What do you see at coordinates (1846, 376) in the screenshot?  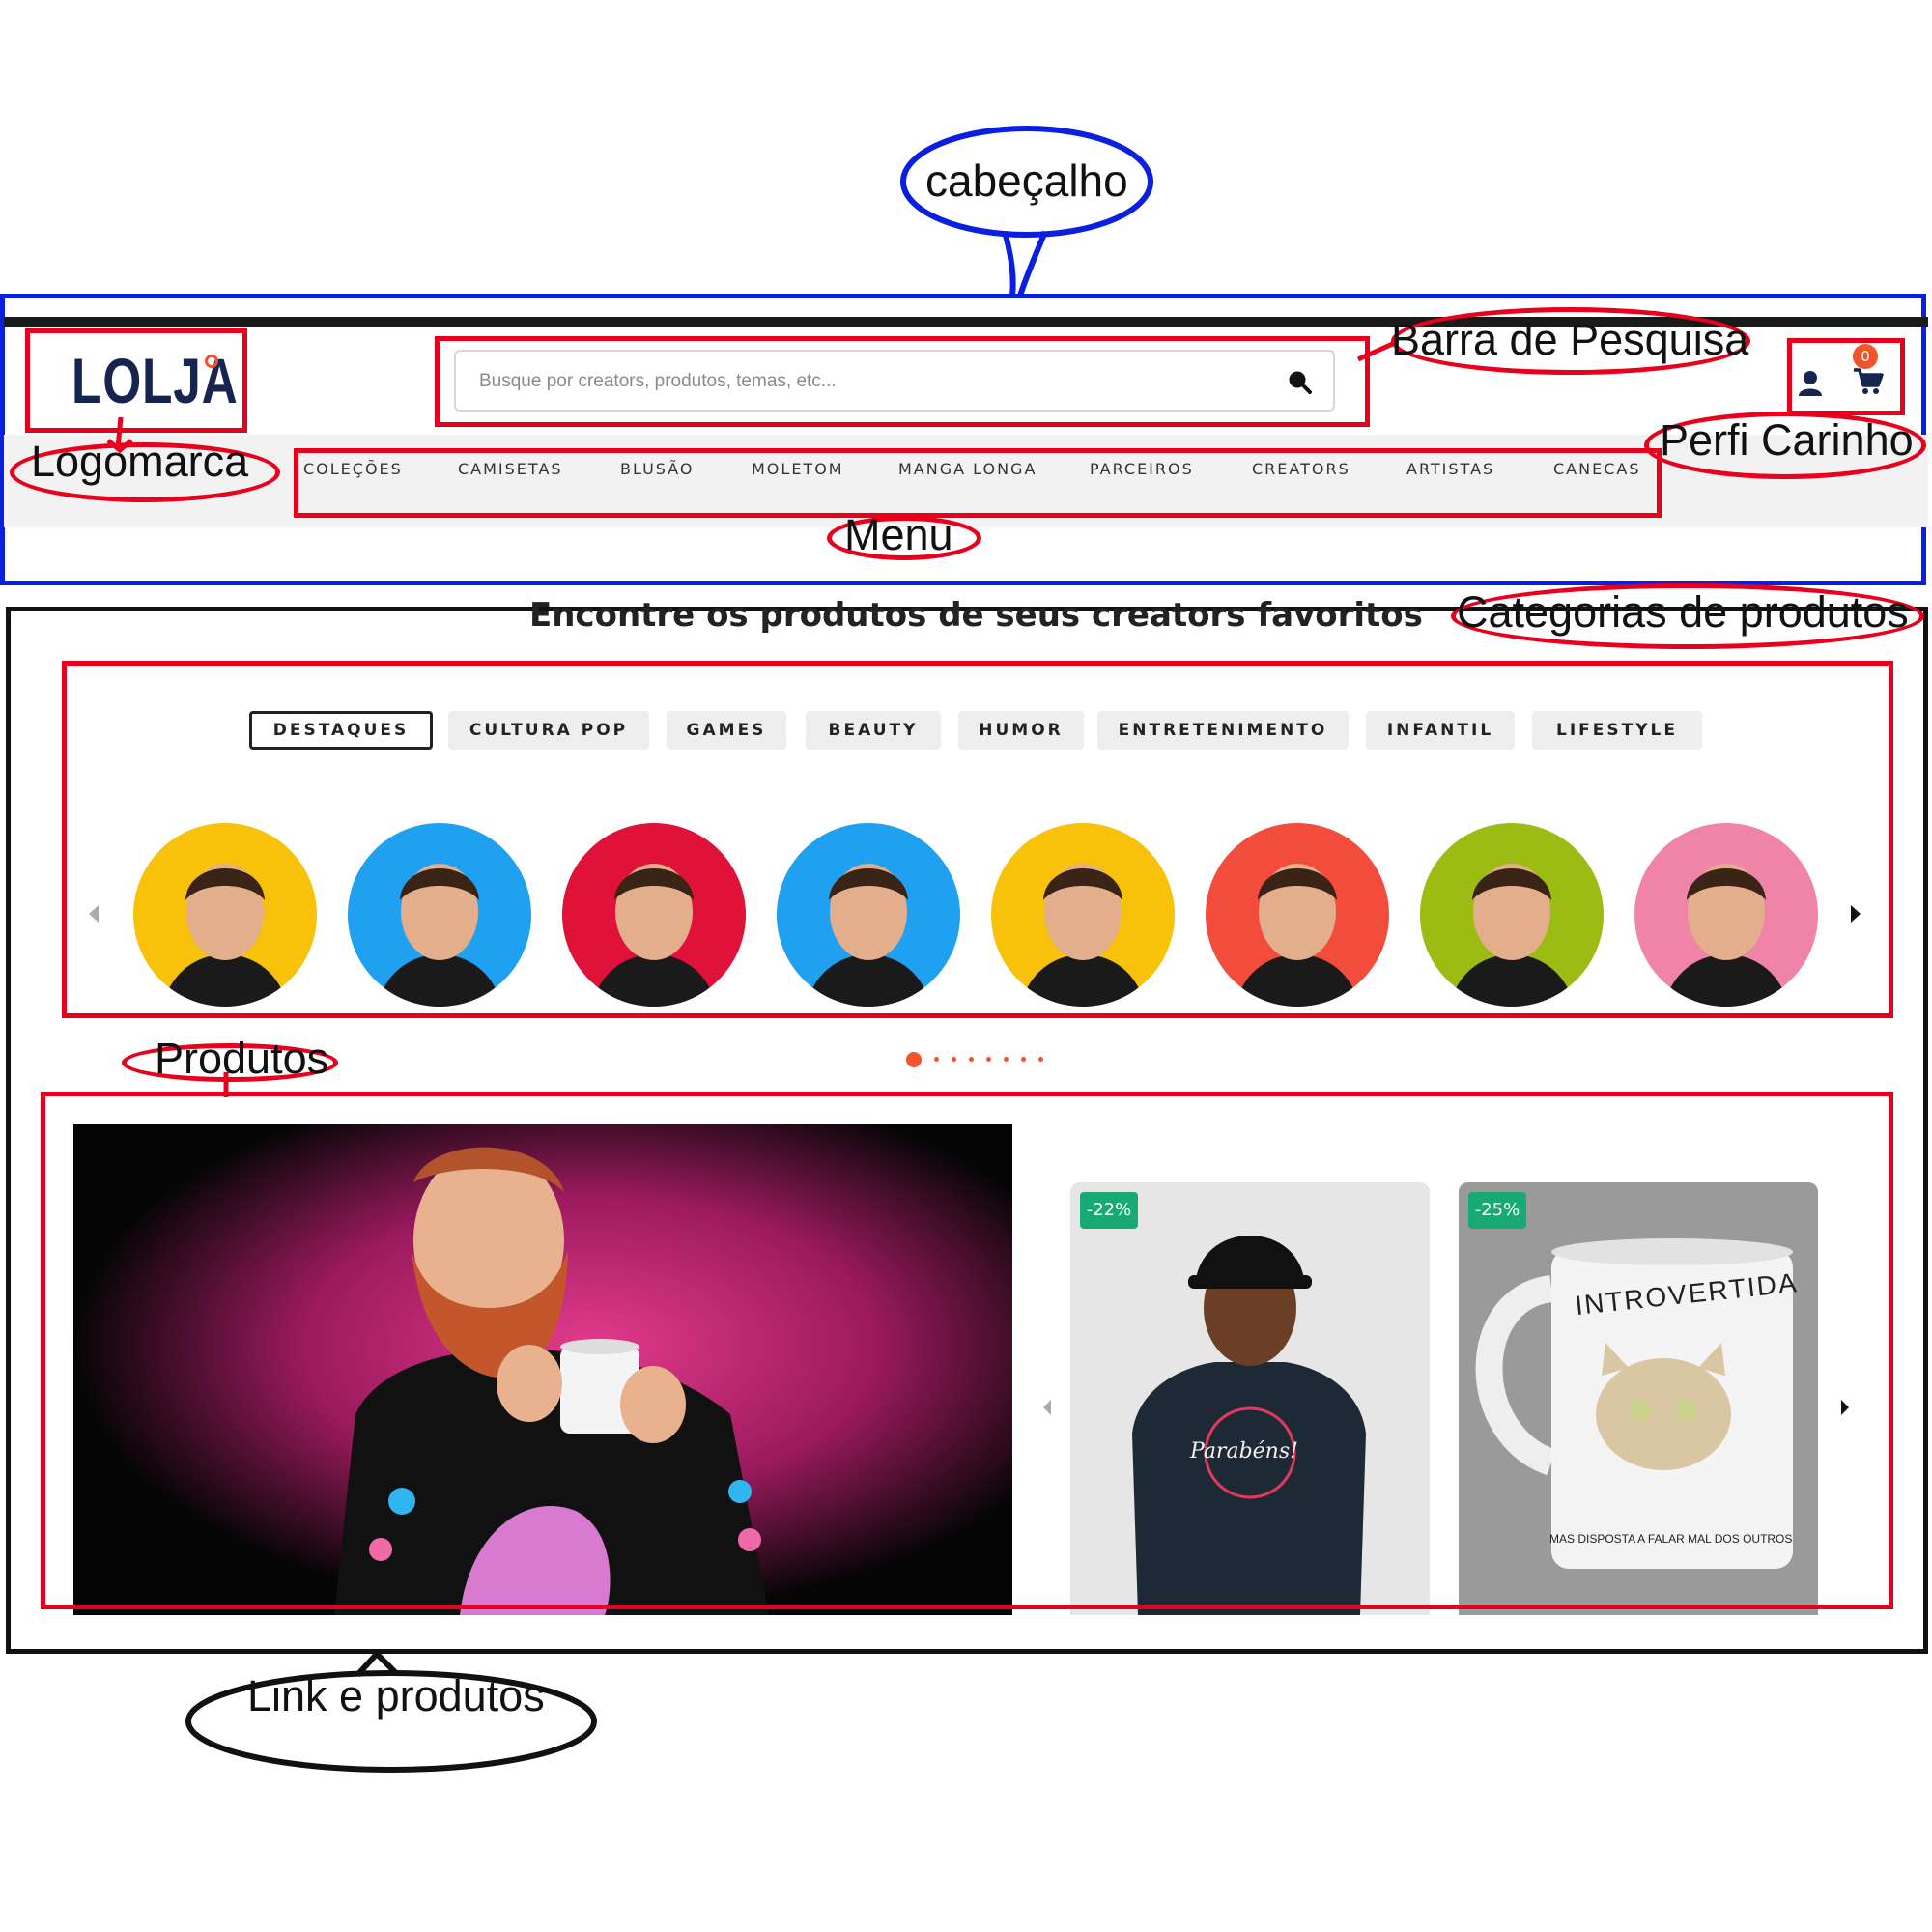 I see `profile-cart-highlight` at bounding box center [1846, 376].